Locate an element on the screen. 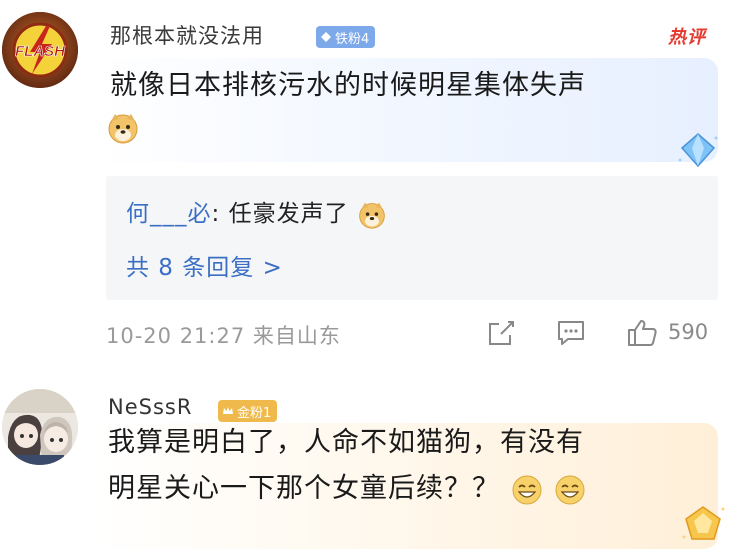 The image size is (736, 549). comment-icon is located at coordinates (571, 333).